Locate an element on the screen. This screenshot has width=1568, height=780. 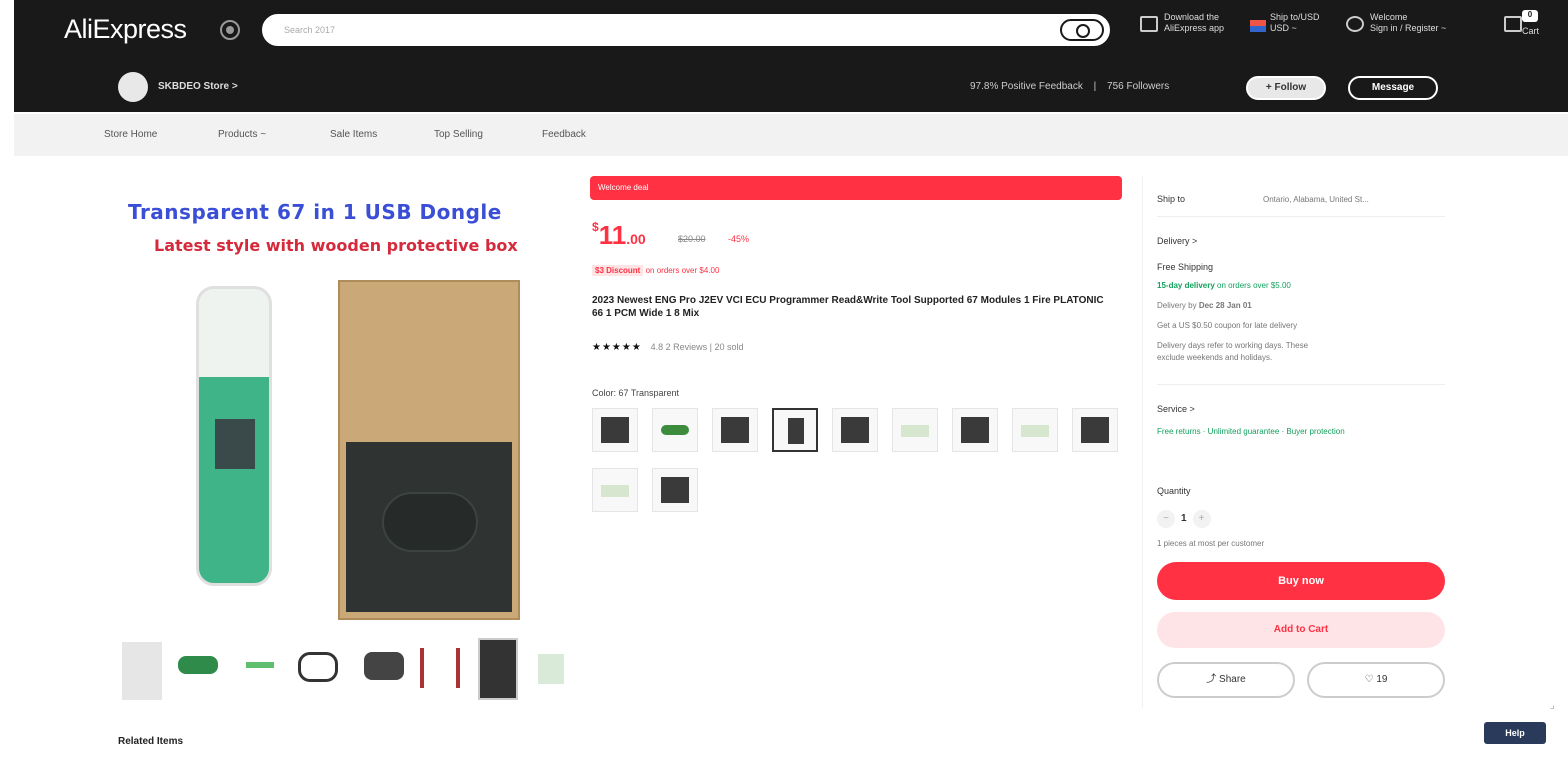
search-icon is located at coordinates (1082, 30).